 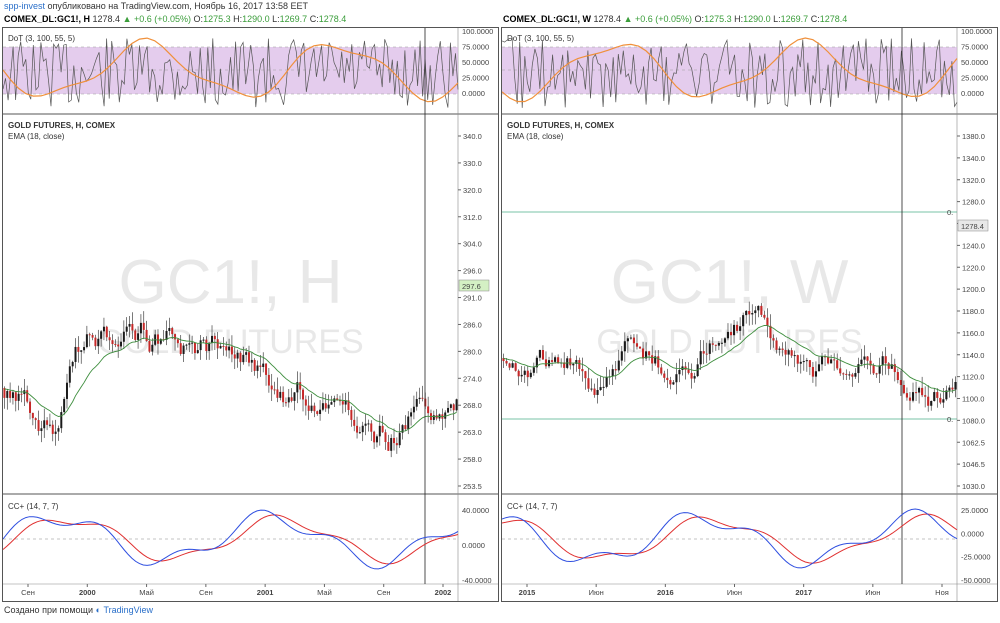 I want to click on cc-axis-tick: 0.0000, so click(x=972, y=533).